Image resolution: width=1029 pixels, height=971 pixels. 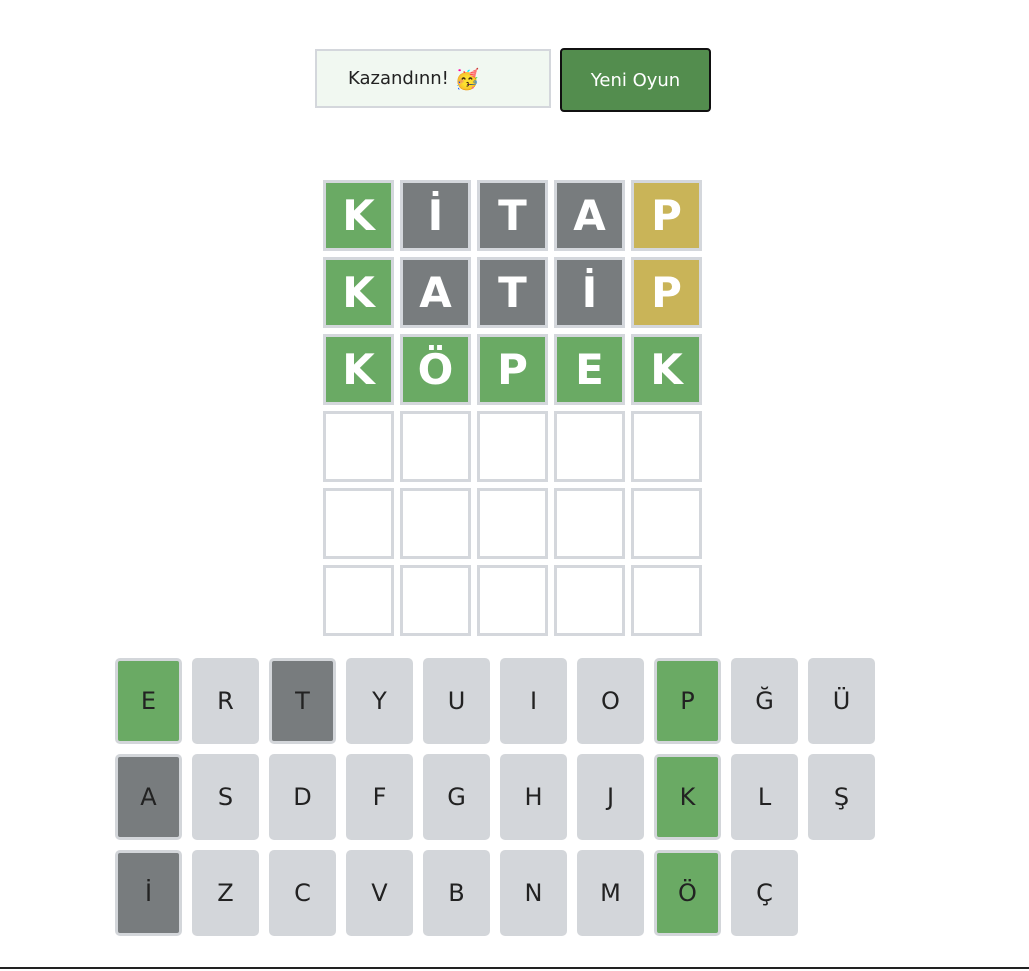 I want to click on status-message-box: Kazandınn! 🥳, so click(x=433, y=78).